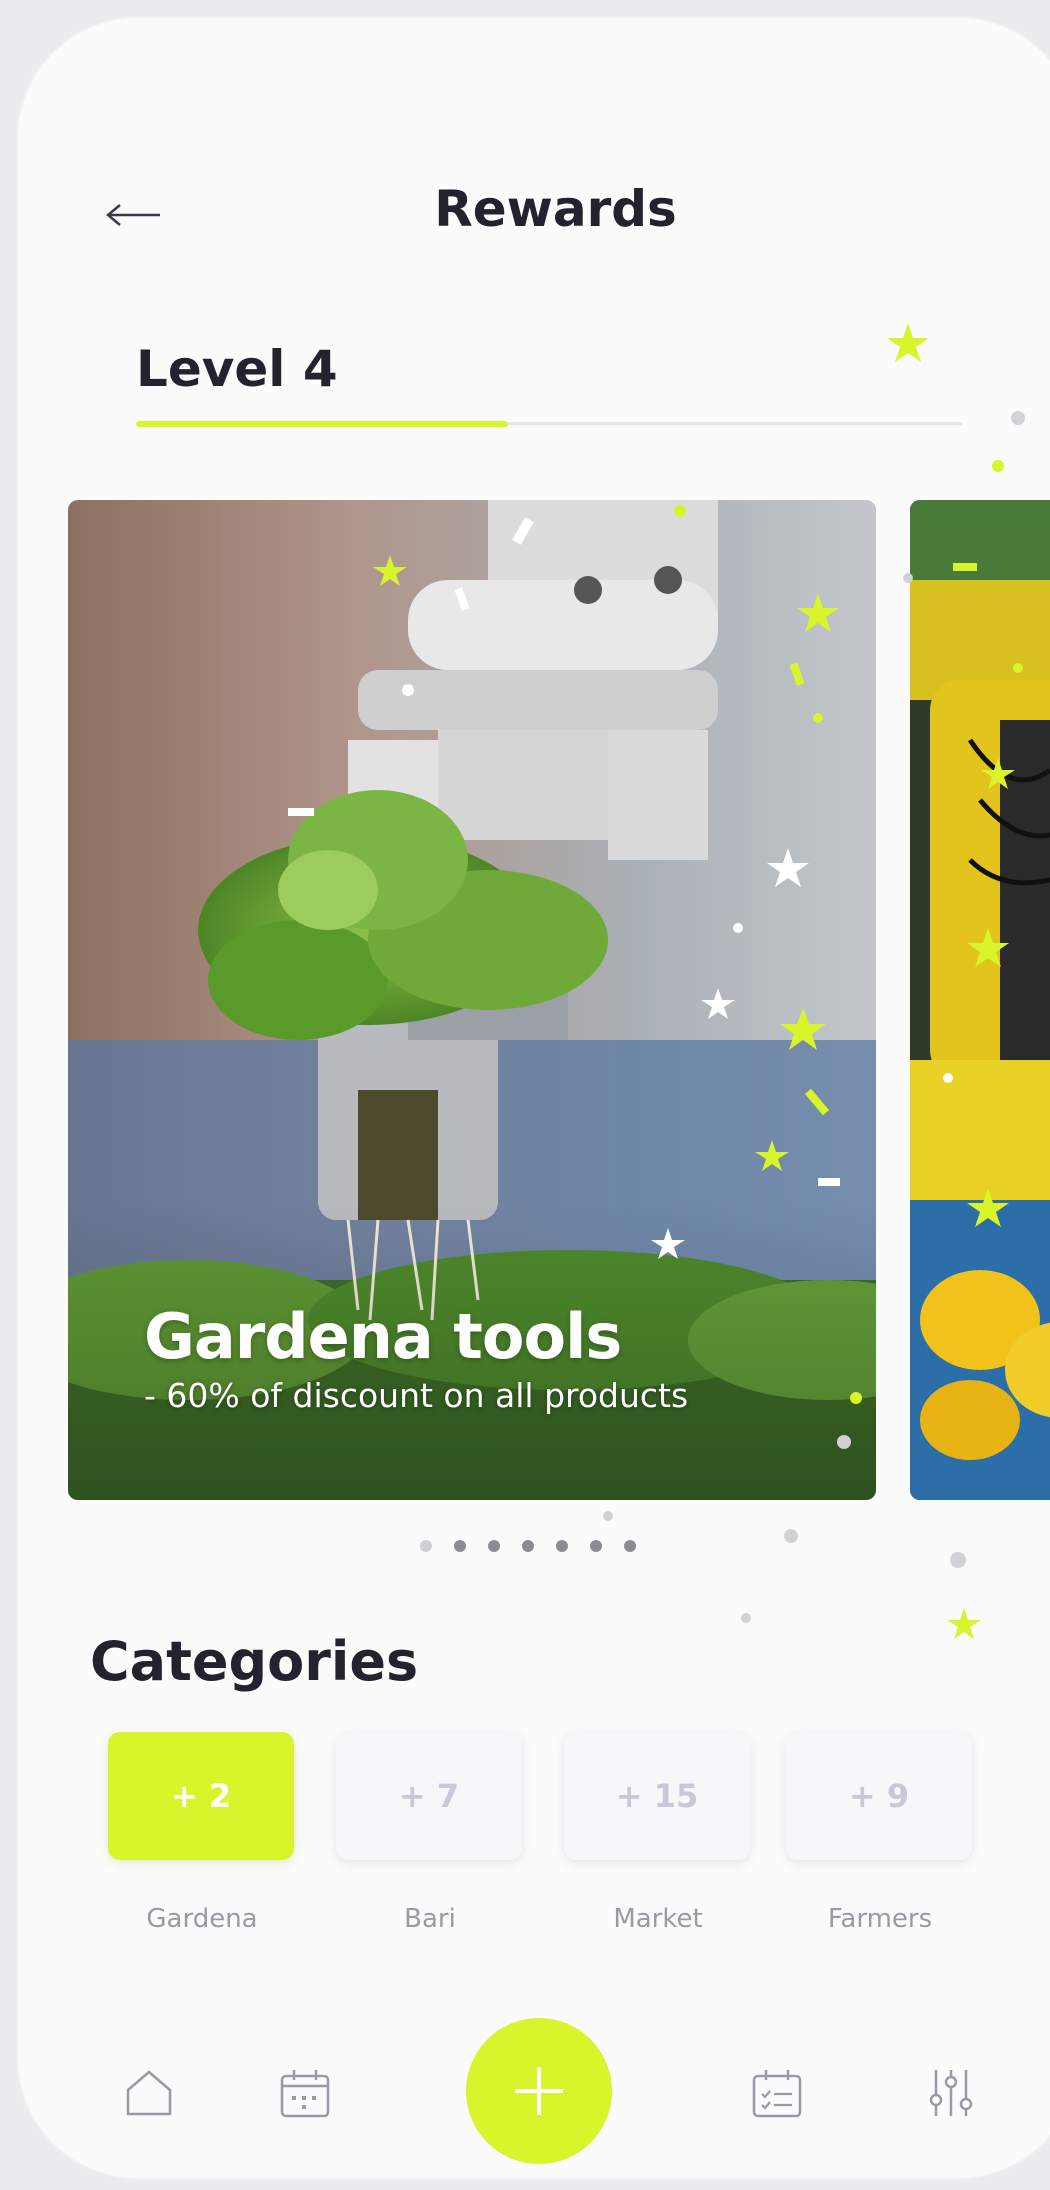 This screenshot has width=1050, height=2190. Describe the element at coordinates (658, 1919) in the screenshot. I see `category-label: Market` at that location.